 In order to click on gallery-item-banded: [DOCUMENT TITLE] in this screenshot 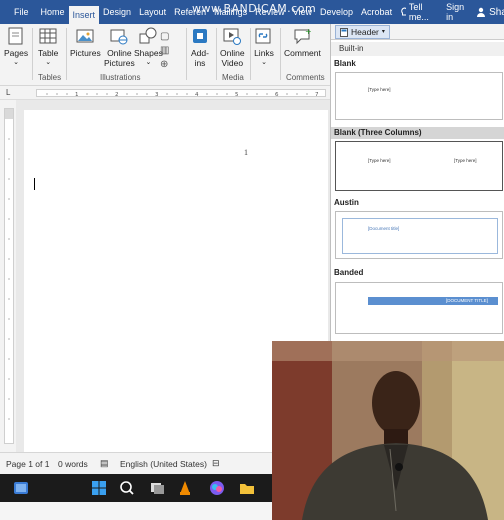, I will do `click(419, 308)`.